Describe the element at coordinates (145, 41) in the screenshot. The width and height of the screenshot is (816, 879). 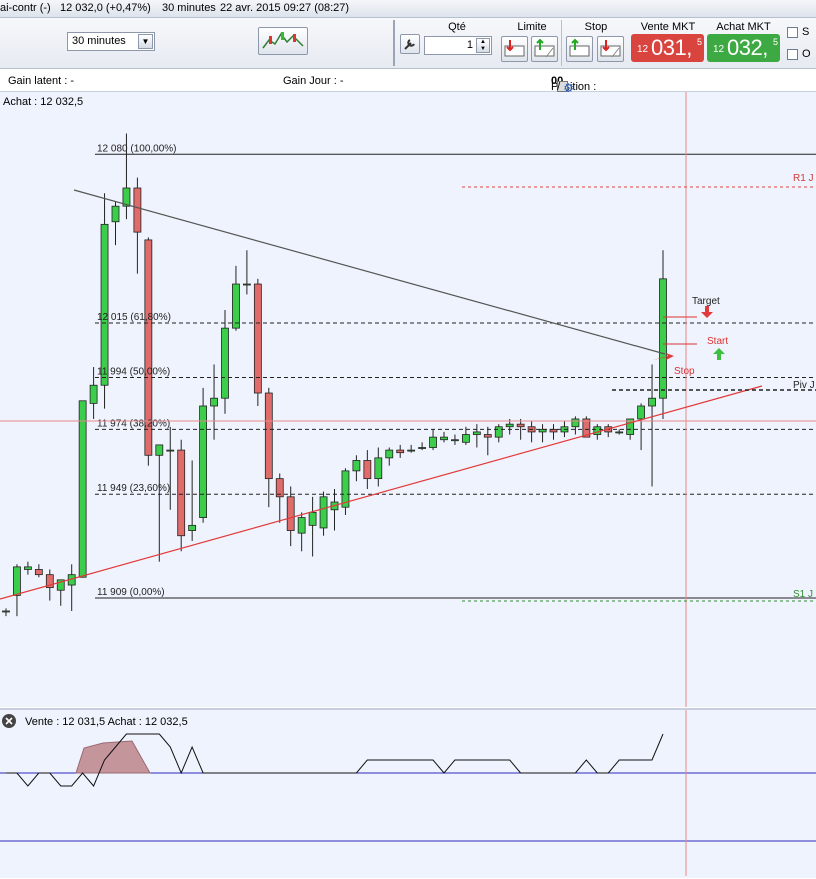
I see `chevron-down-icon: ▼` at that location.